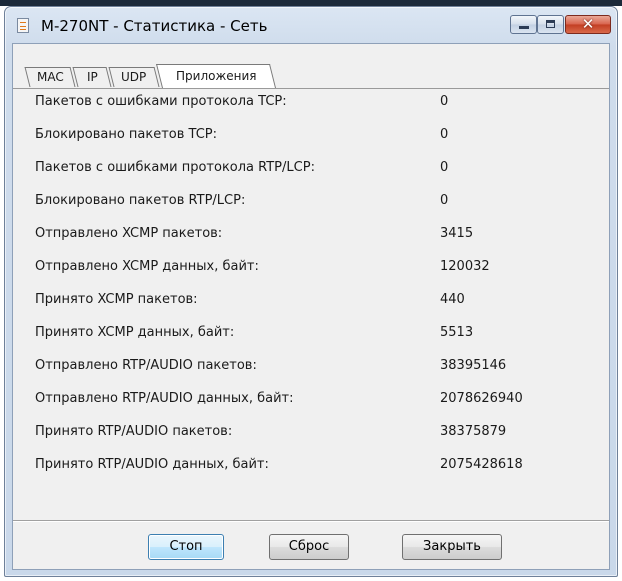  I want to click on stat-label: Принято XCMP данных, байт:, so click(135, 332).